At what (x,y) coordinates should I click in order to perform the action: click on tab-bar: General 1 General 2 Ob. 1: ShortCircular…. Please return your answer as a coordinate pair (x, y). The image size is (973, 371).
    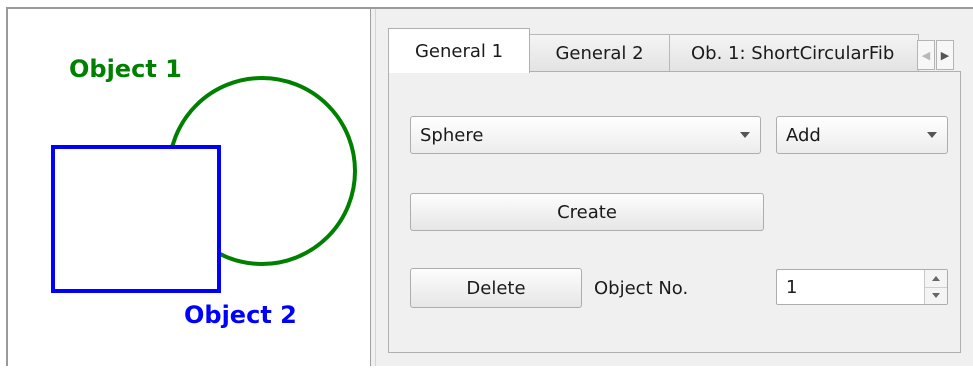
    Looking at the image, I should click on (680, 50).